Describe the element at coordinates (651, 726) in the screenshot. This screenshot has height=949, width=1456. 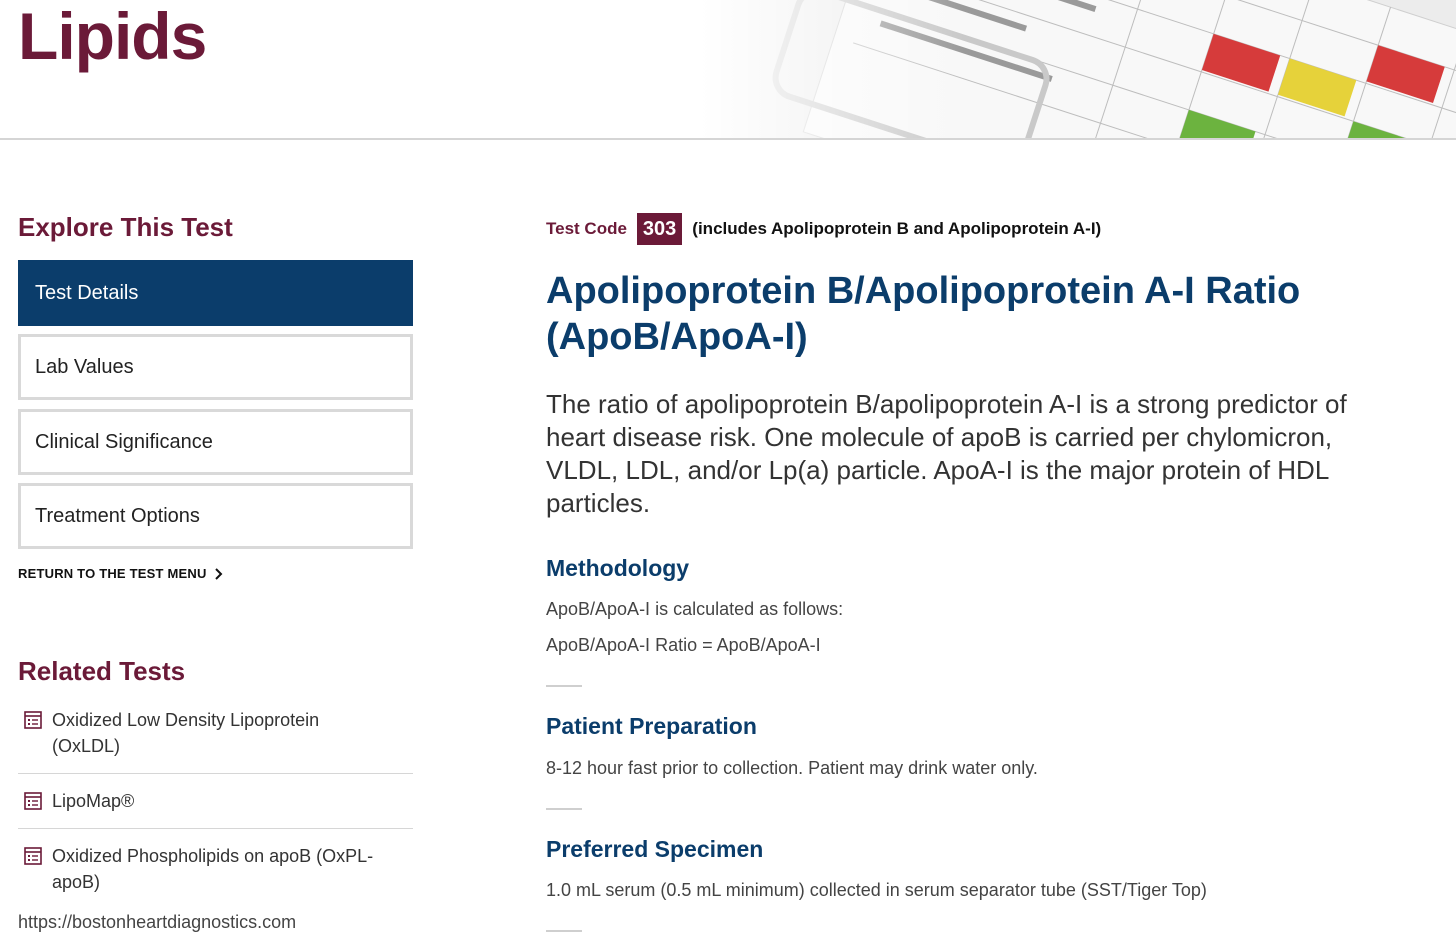
I see `patient-preparation-heading: Patient Preparation` at that location.